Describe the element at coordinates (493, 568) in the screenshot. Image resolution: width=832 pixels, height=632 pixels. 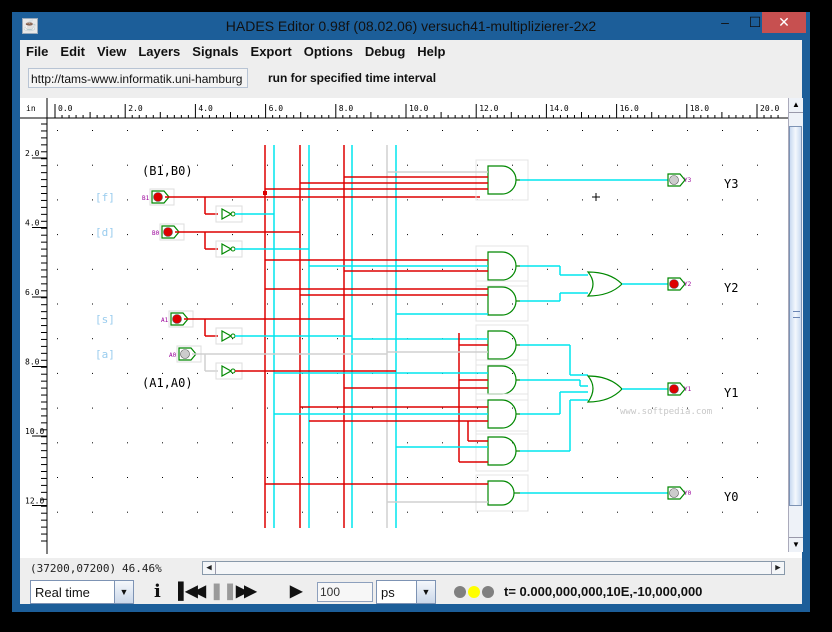
I see `horizontal-scrollbar: ◀ ▶` at that location.